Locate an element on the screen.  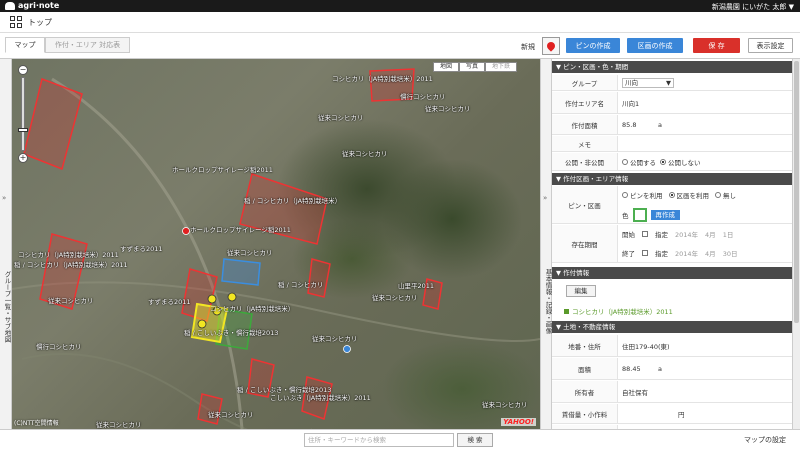
map-type-switcher: 地図 写真 地下鉄 is located at coordinates (475, 67).